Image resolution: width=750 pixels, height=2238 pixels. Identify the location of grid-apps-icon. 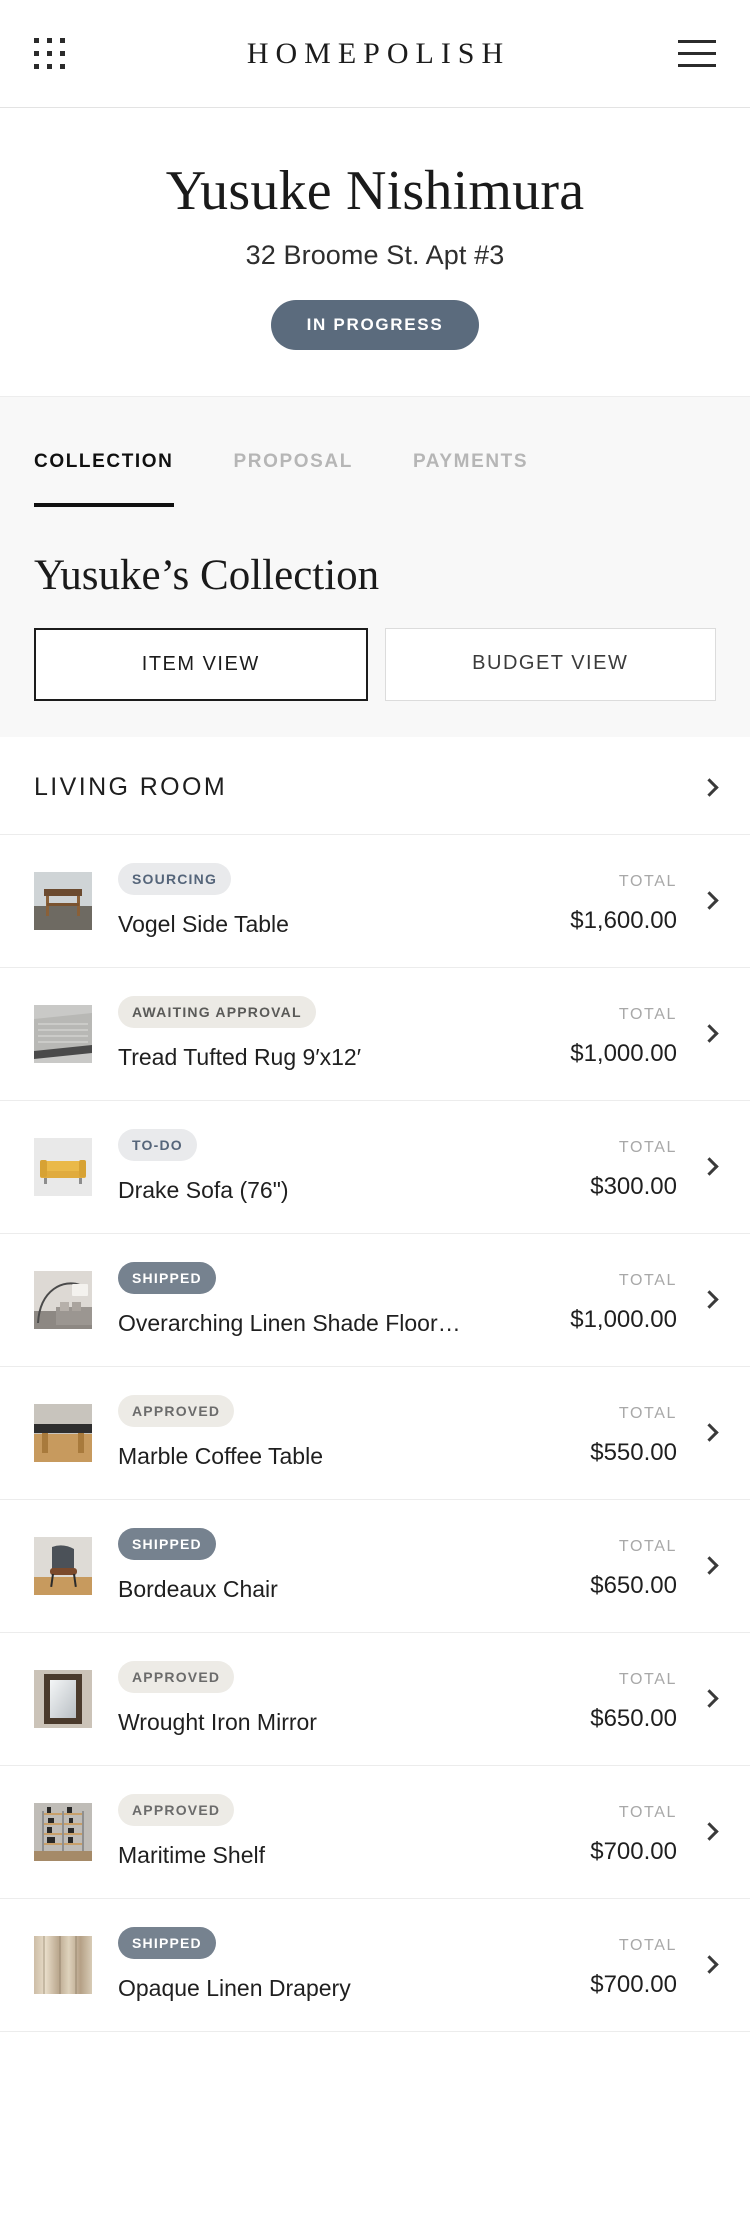
(49, 53).